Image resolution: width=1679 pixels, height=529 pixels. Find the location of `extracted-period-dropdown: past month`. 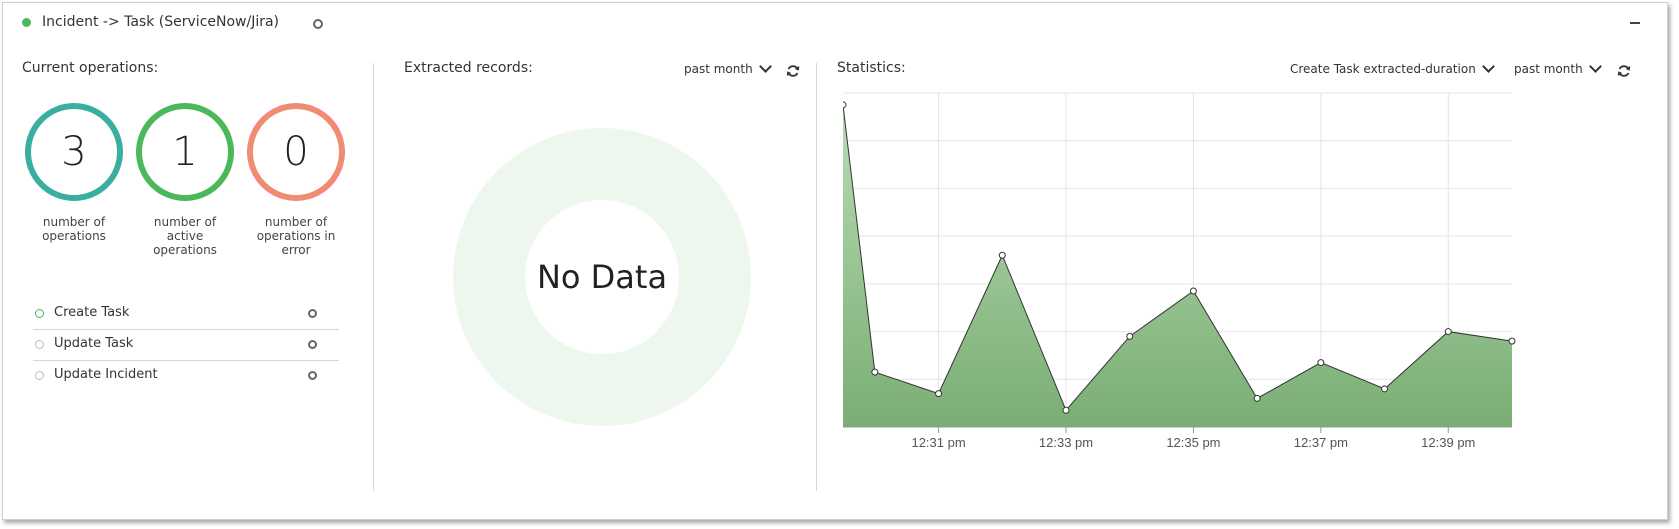

extracted-period-dropdown: past month is located at coordinates (728, 68).